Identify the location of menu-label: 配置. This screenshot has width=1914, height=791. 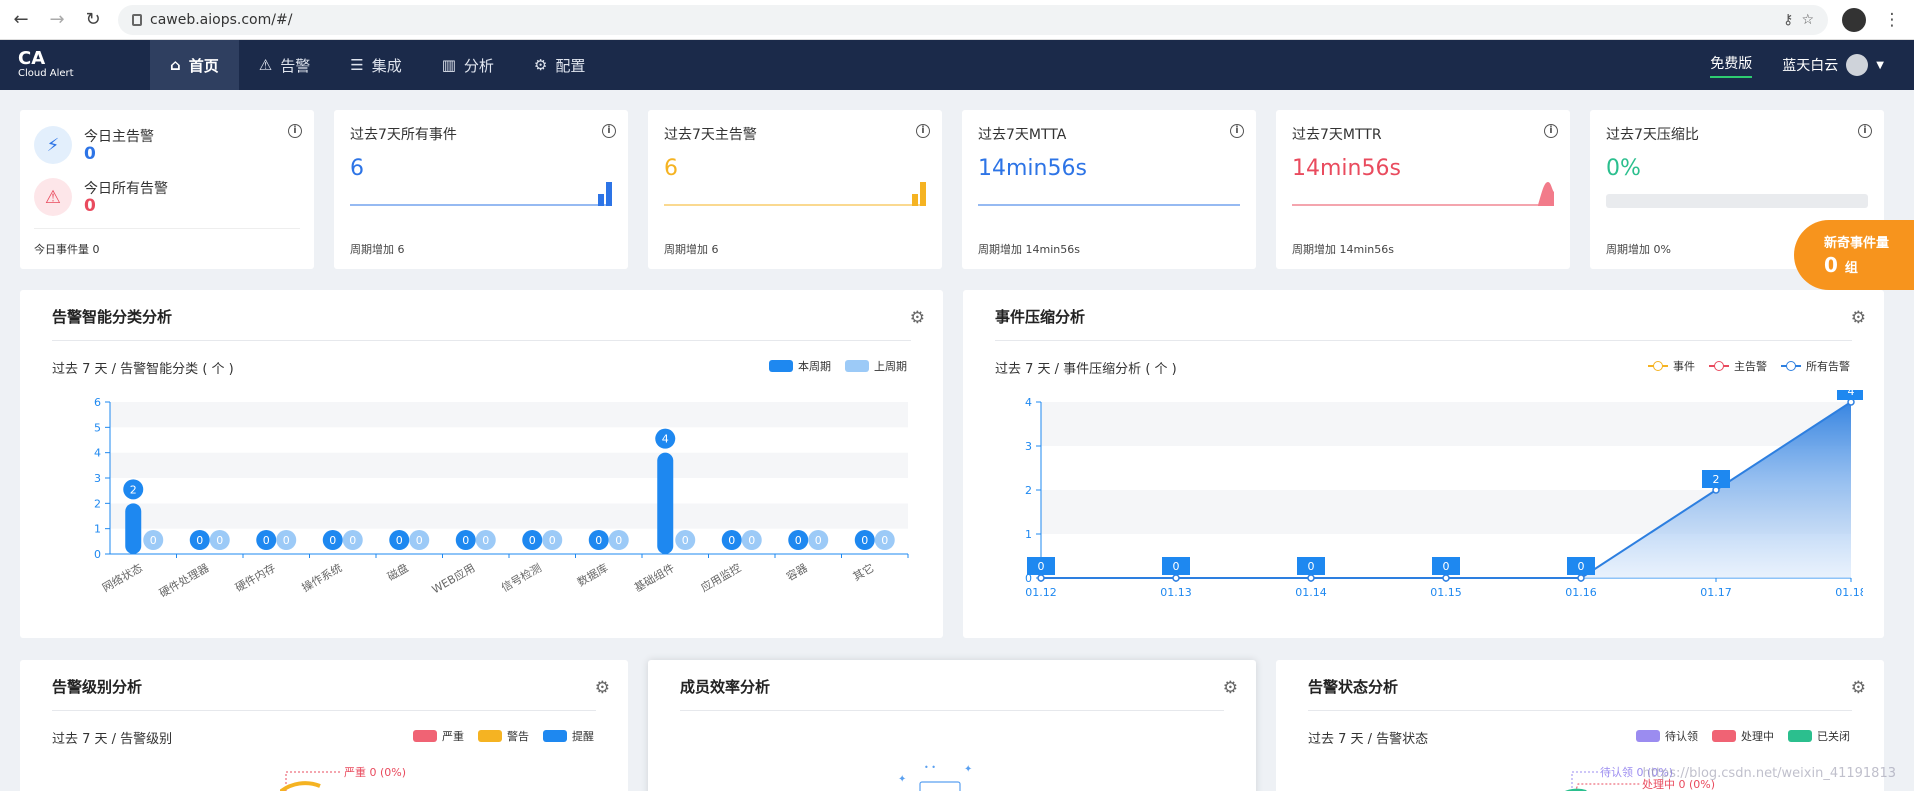
(570, 65).